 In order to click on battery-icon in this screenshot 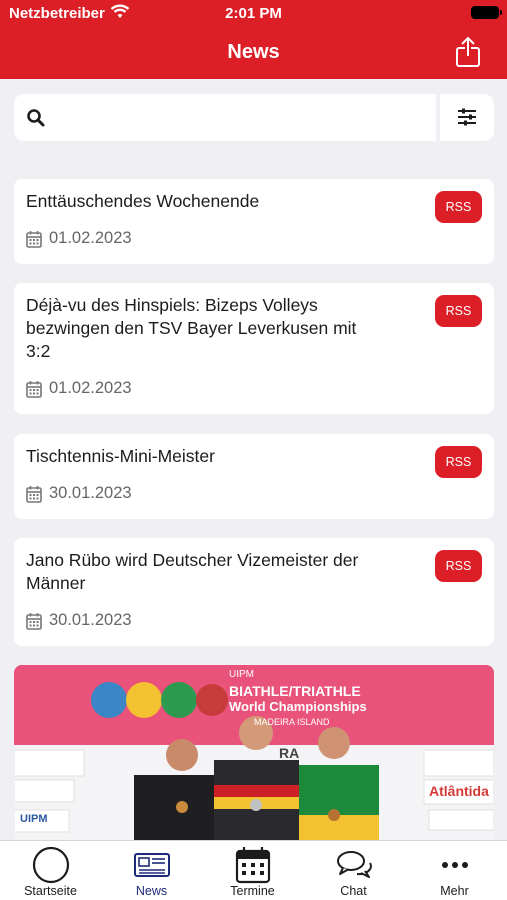, I will do `click(486, 12)`.